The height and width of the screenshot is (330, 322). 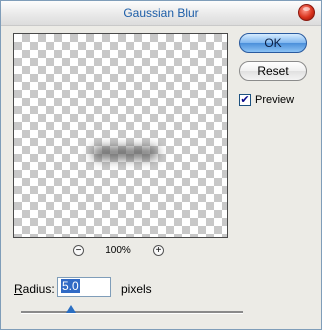 I want to click on preview-label: Preview, so click(x=275, y=100).